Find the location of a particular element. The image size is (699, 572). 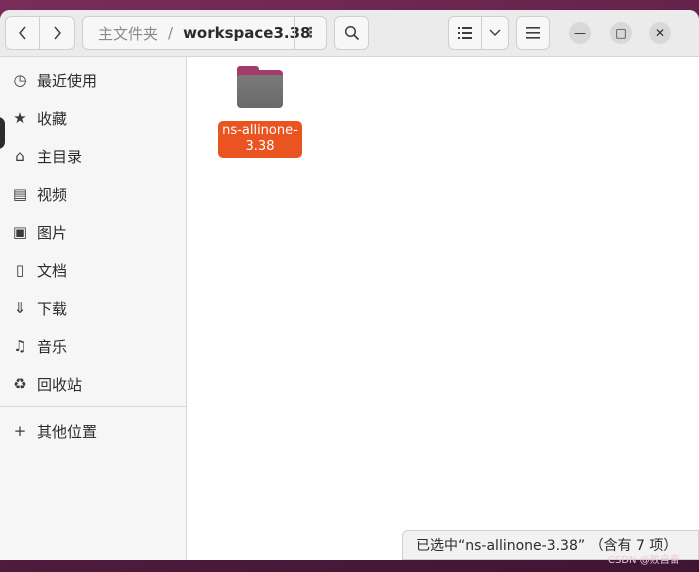

sidebar-item-label: 下载 is located at coordinates (52, 308).